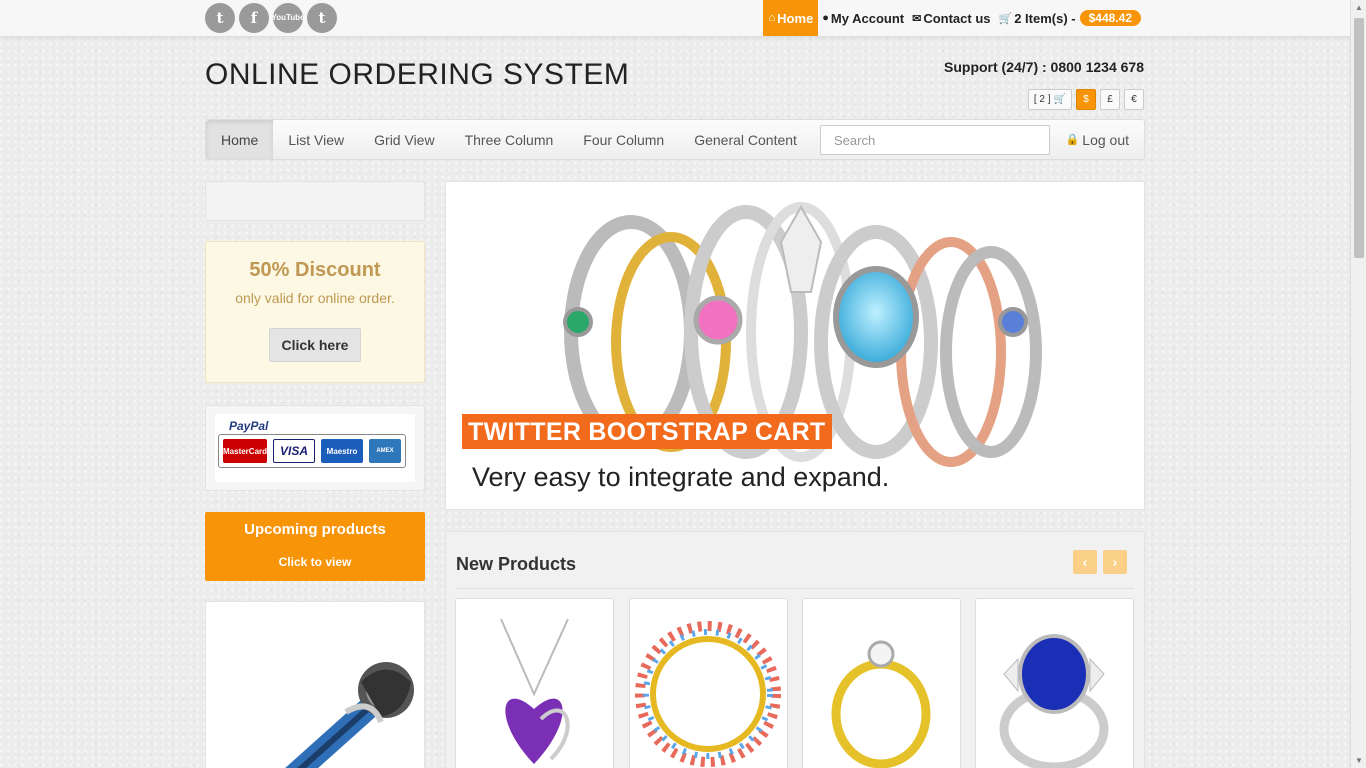 This screenshot has height=768, width=1366. Describe the element at coordinates (294, 451) in the screenshot. I see `visa-icon: VISA` at that location.